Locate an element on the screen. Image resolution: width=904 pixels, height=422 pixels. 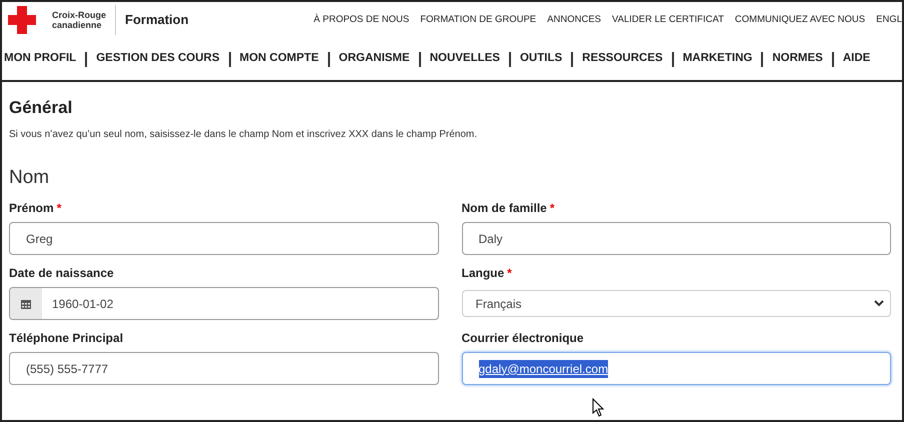
nav-link: MON PROFIL is located at coordinates (40, 59).